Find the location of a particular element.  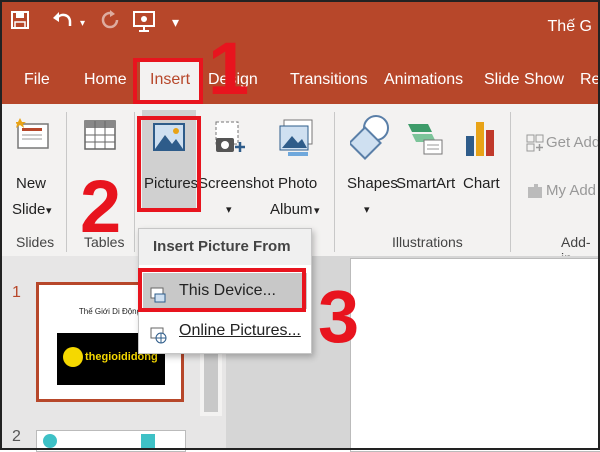

chart-label: Chart is located at coordinates (481, 184).